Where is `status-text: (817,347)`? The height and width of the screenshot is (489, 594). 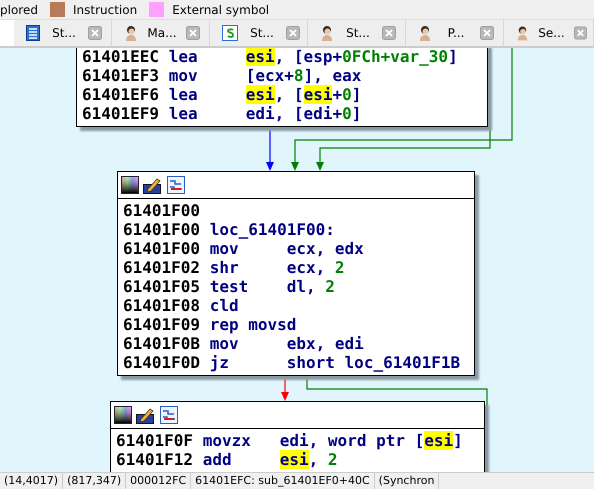
status-text: (817,347) is located at coordinates (94, 481).